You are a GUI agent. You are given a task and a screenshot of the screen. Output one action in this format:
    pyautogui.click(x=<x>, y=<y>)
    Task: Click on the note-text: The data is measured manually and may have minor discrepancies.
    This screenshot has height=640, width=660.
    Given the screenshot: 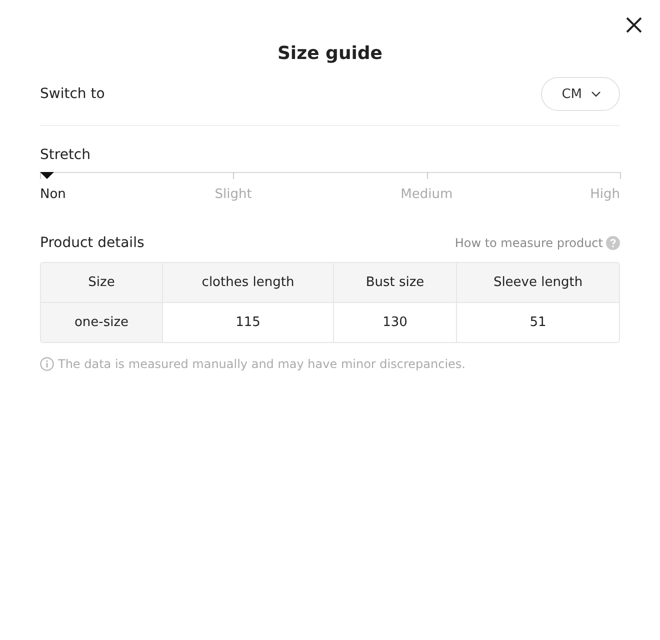 What is the action you would take?
    pyautogui.click(x=262, y=364)
    